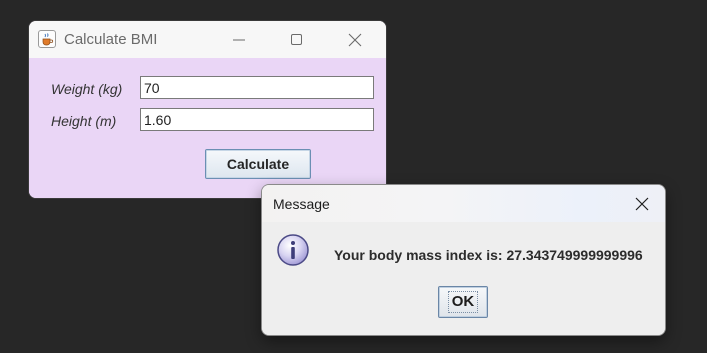  What do you see at coordinates (258, 164) in the screenshot?
I see `calculate-button: Calculate` at bounding box center [258, 164].